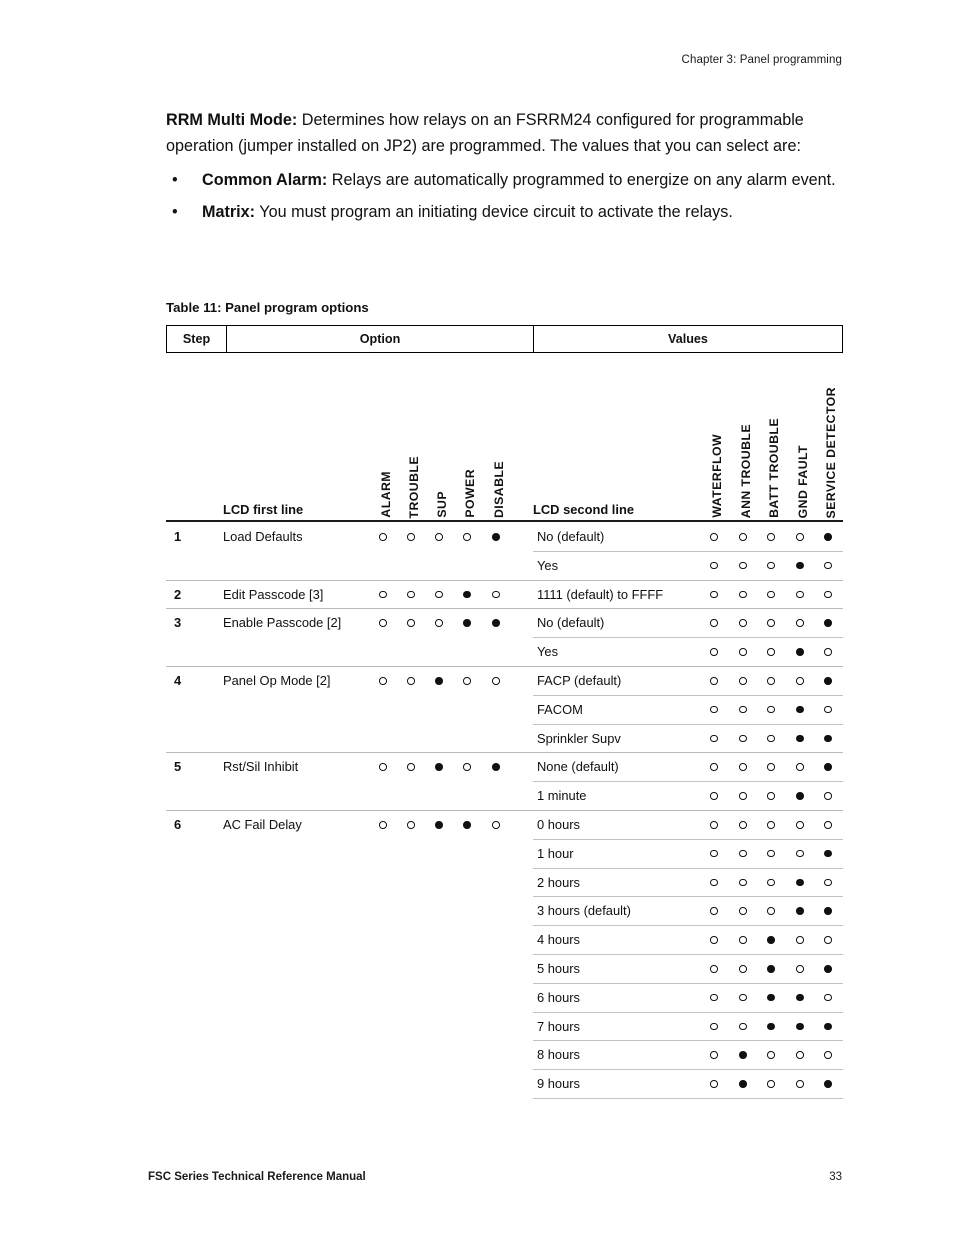 This screenshot has width=954, height=1235. Describe the element at coordinates (504, 738) in the screenshot. I see `table-row: Sprinkler Supv` at that location.